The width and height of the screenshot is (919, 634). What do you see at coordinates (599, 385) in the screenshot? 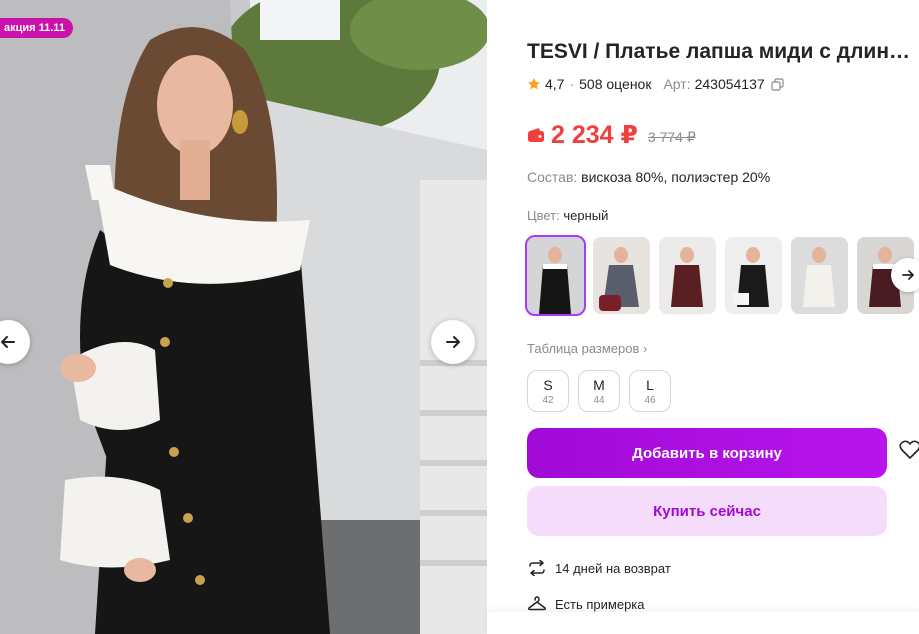
I see `size-label: M` at bounding box center [599, 385].